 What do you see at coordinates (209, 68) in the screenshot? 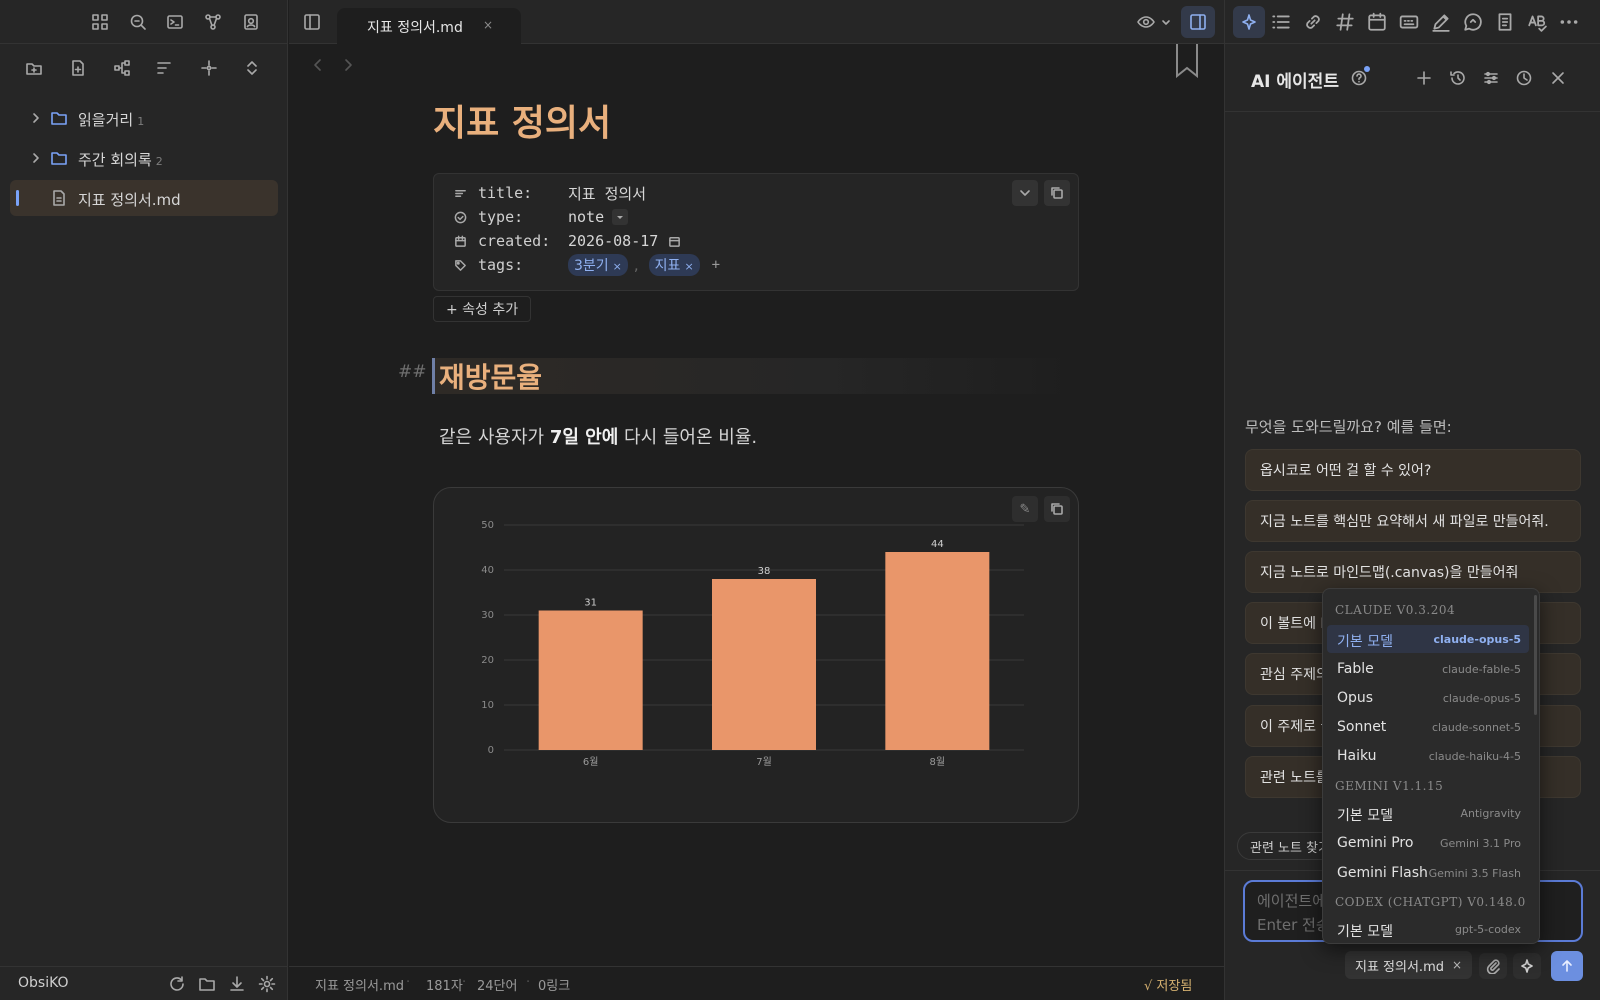
I see `locate-icon` at bounding box center [209, 68].